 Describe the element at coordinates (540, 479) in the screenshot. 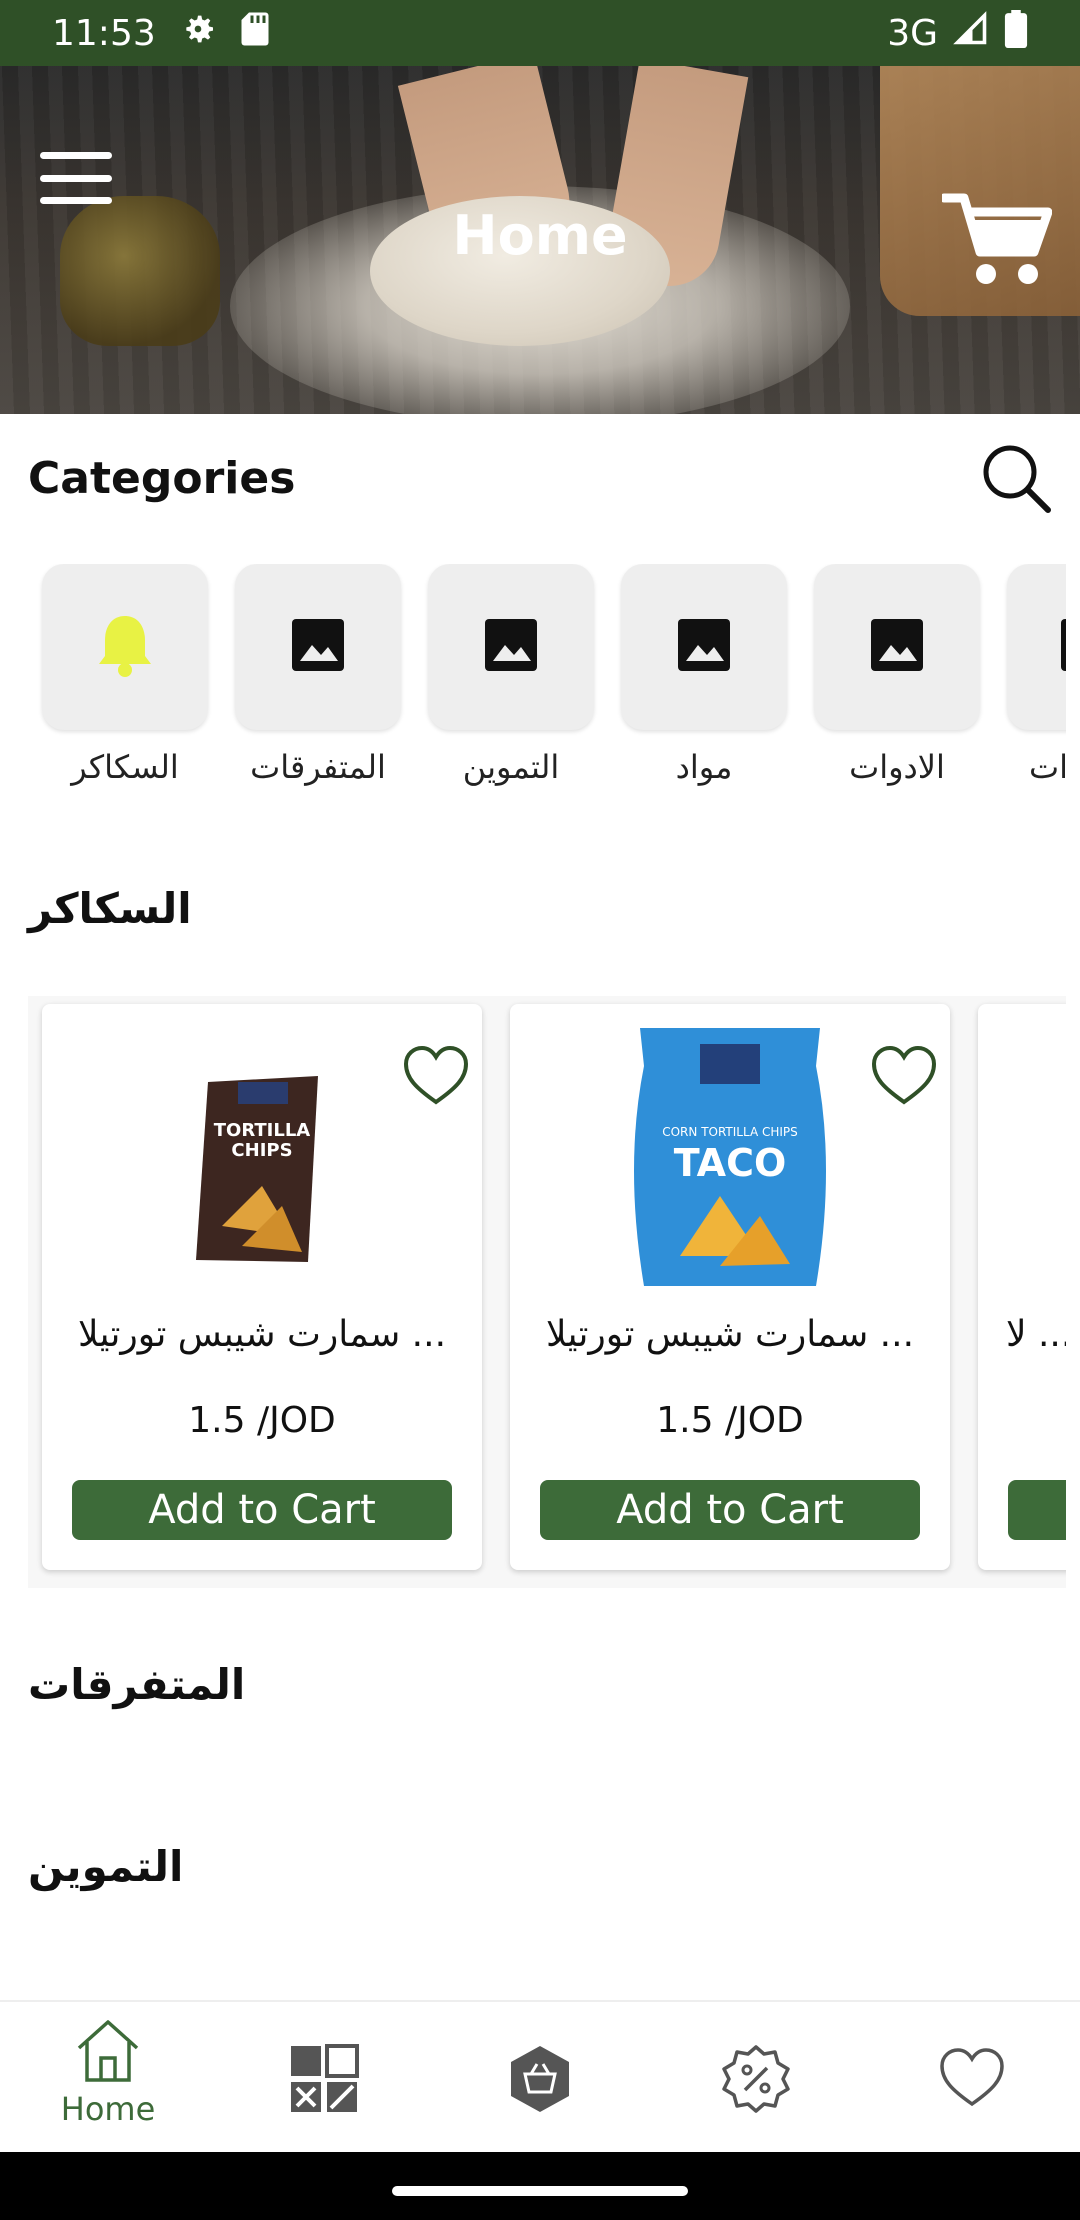

I see `categories-header: Categories` at that location.